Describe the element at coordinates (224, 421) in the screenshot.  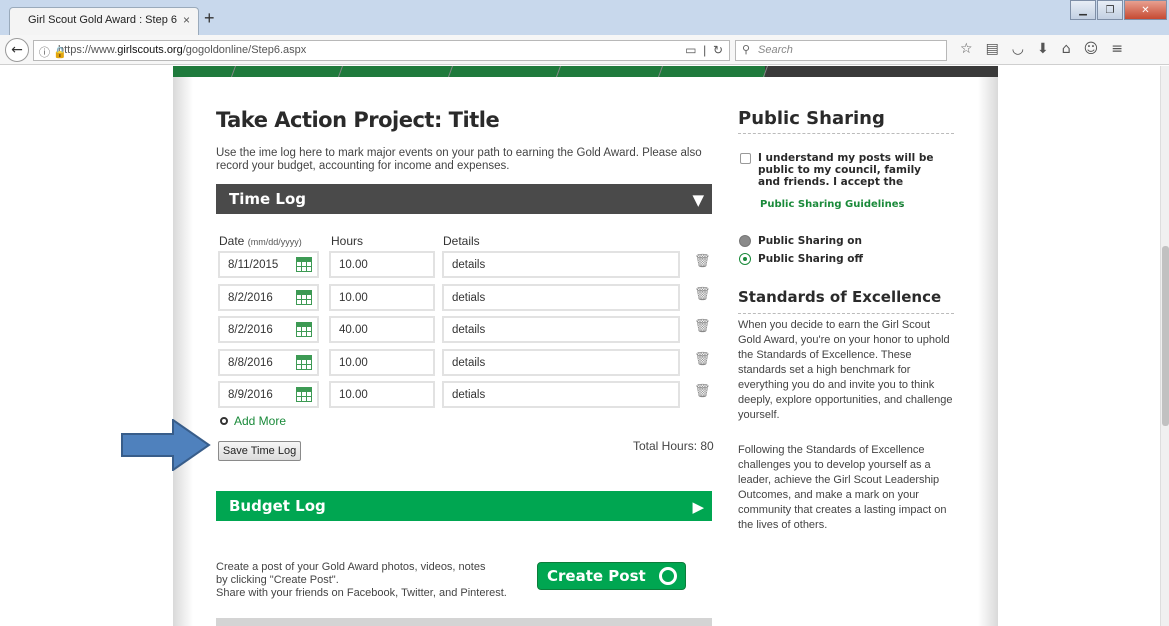
I see `add-circle-icon` at that location.